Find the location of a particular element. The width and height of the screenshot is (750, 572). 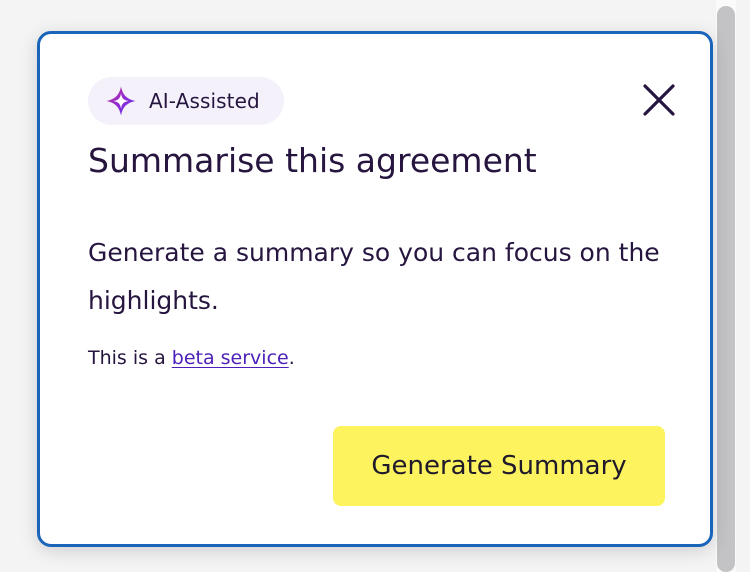

beta-note: This is a beta service. is located at coordinates (191, 358).